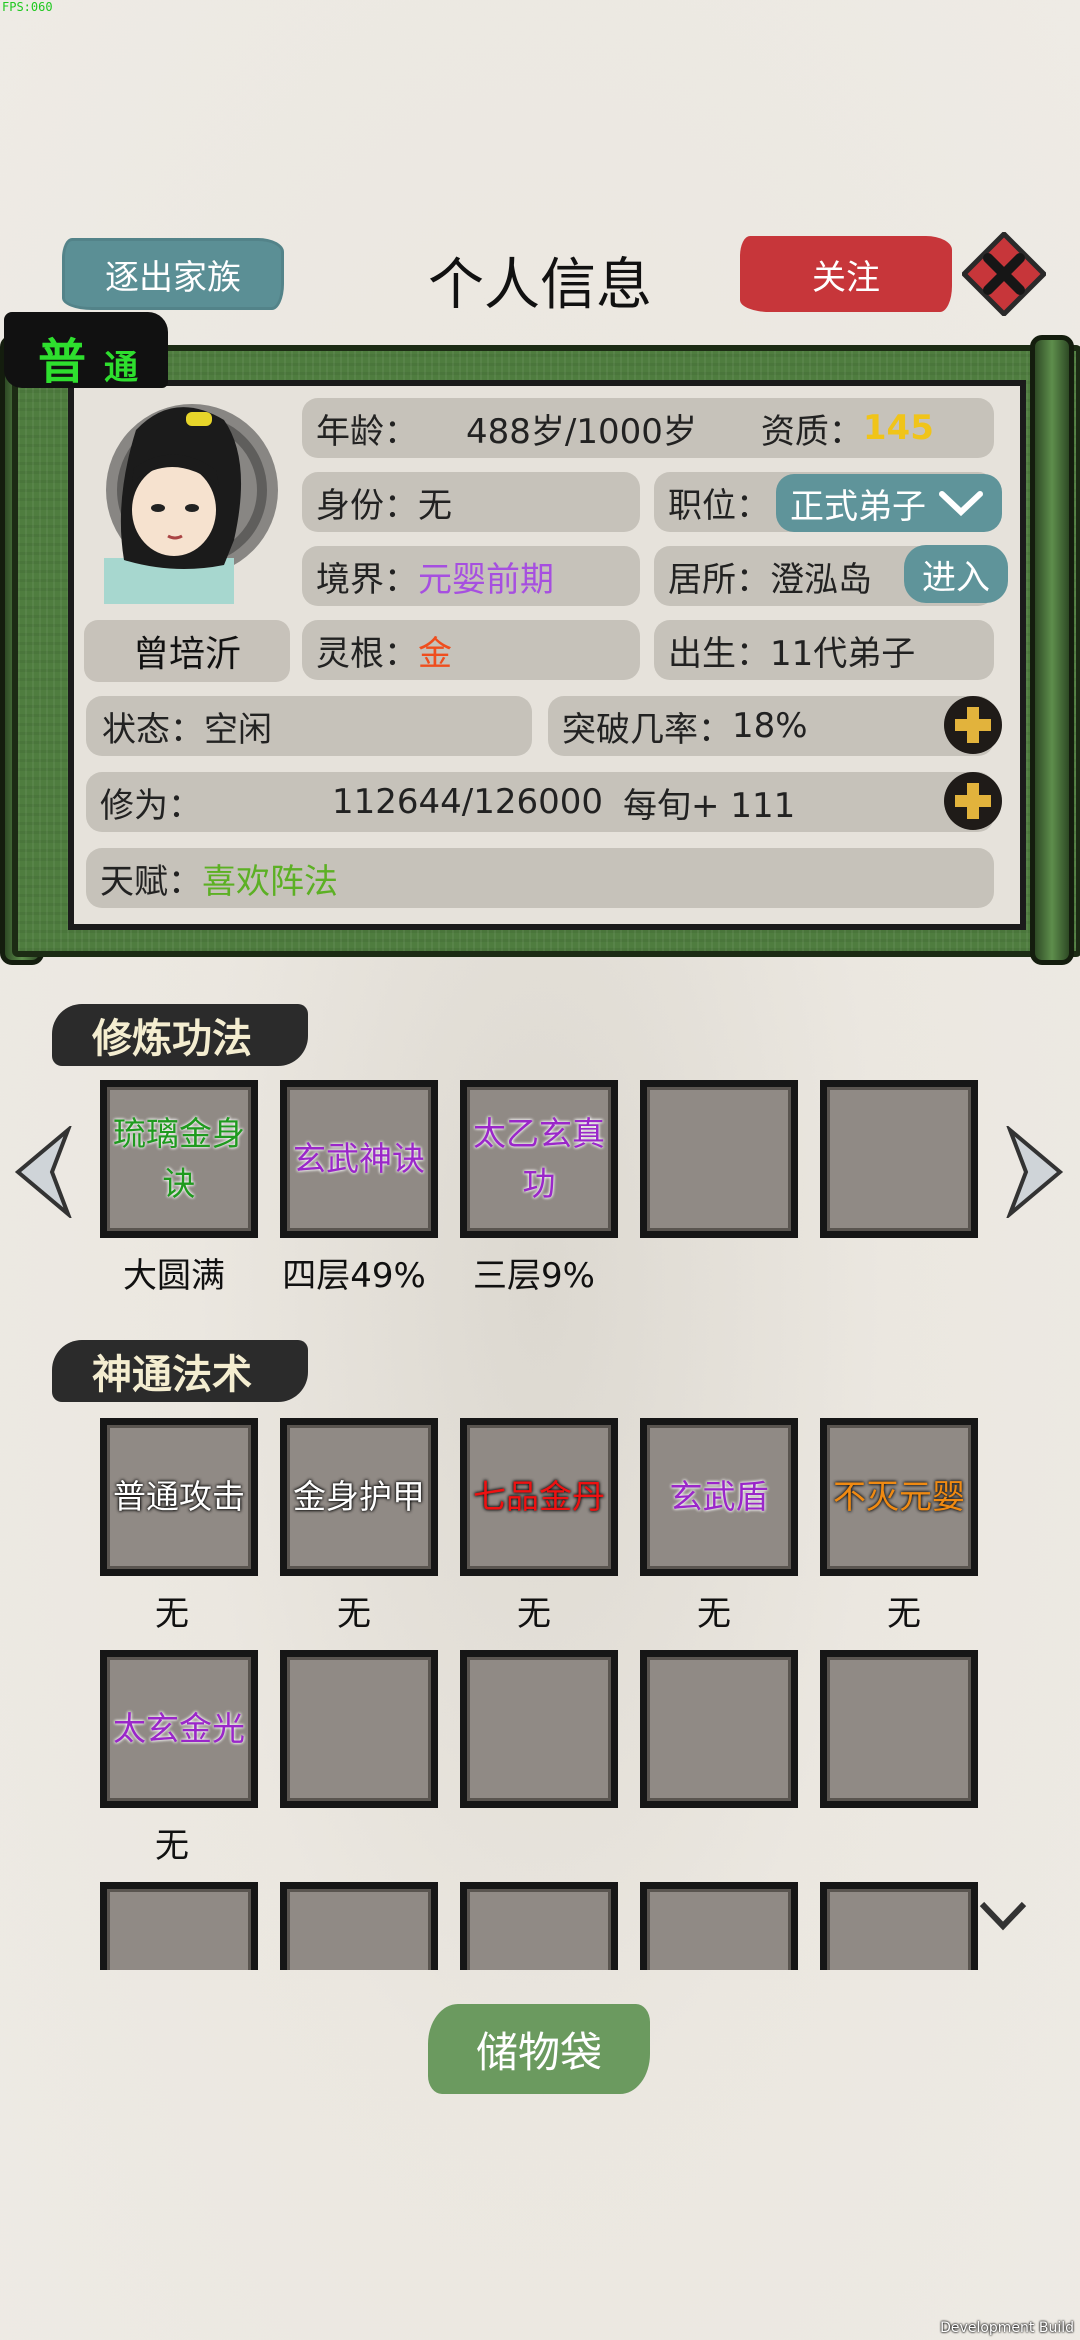  What do you see at coordinates (471, 502) in the screenshot?
I see `identity-field: 身份：无` at bounding box center [471, 502].